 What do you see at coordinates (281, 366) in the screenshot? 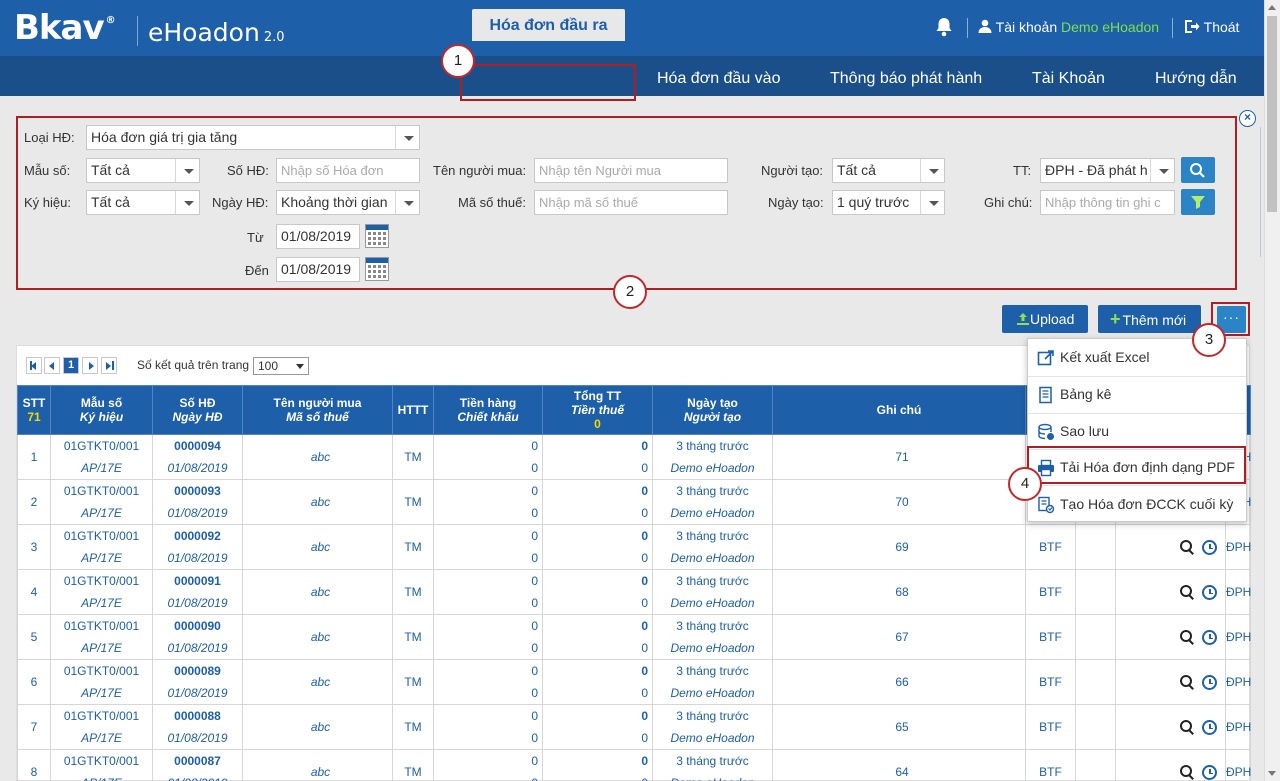
I see `per-page-select: 100` at bounding box center [281, 366].